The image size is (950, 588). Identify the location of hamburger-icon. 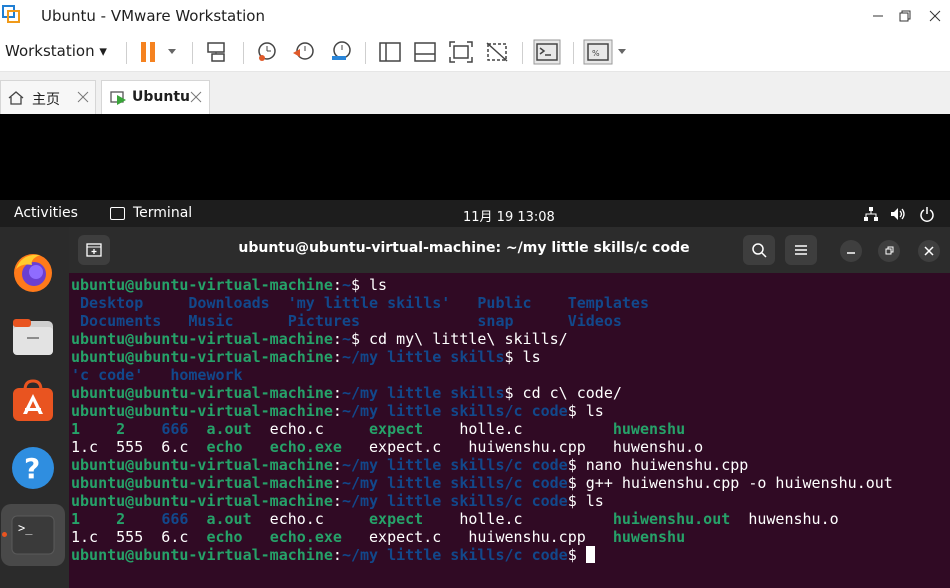
(801, 250).